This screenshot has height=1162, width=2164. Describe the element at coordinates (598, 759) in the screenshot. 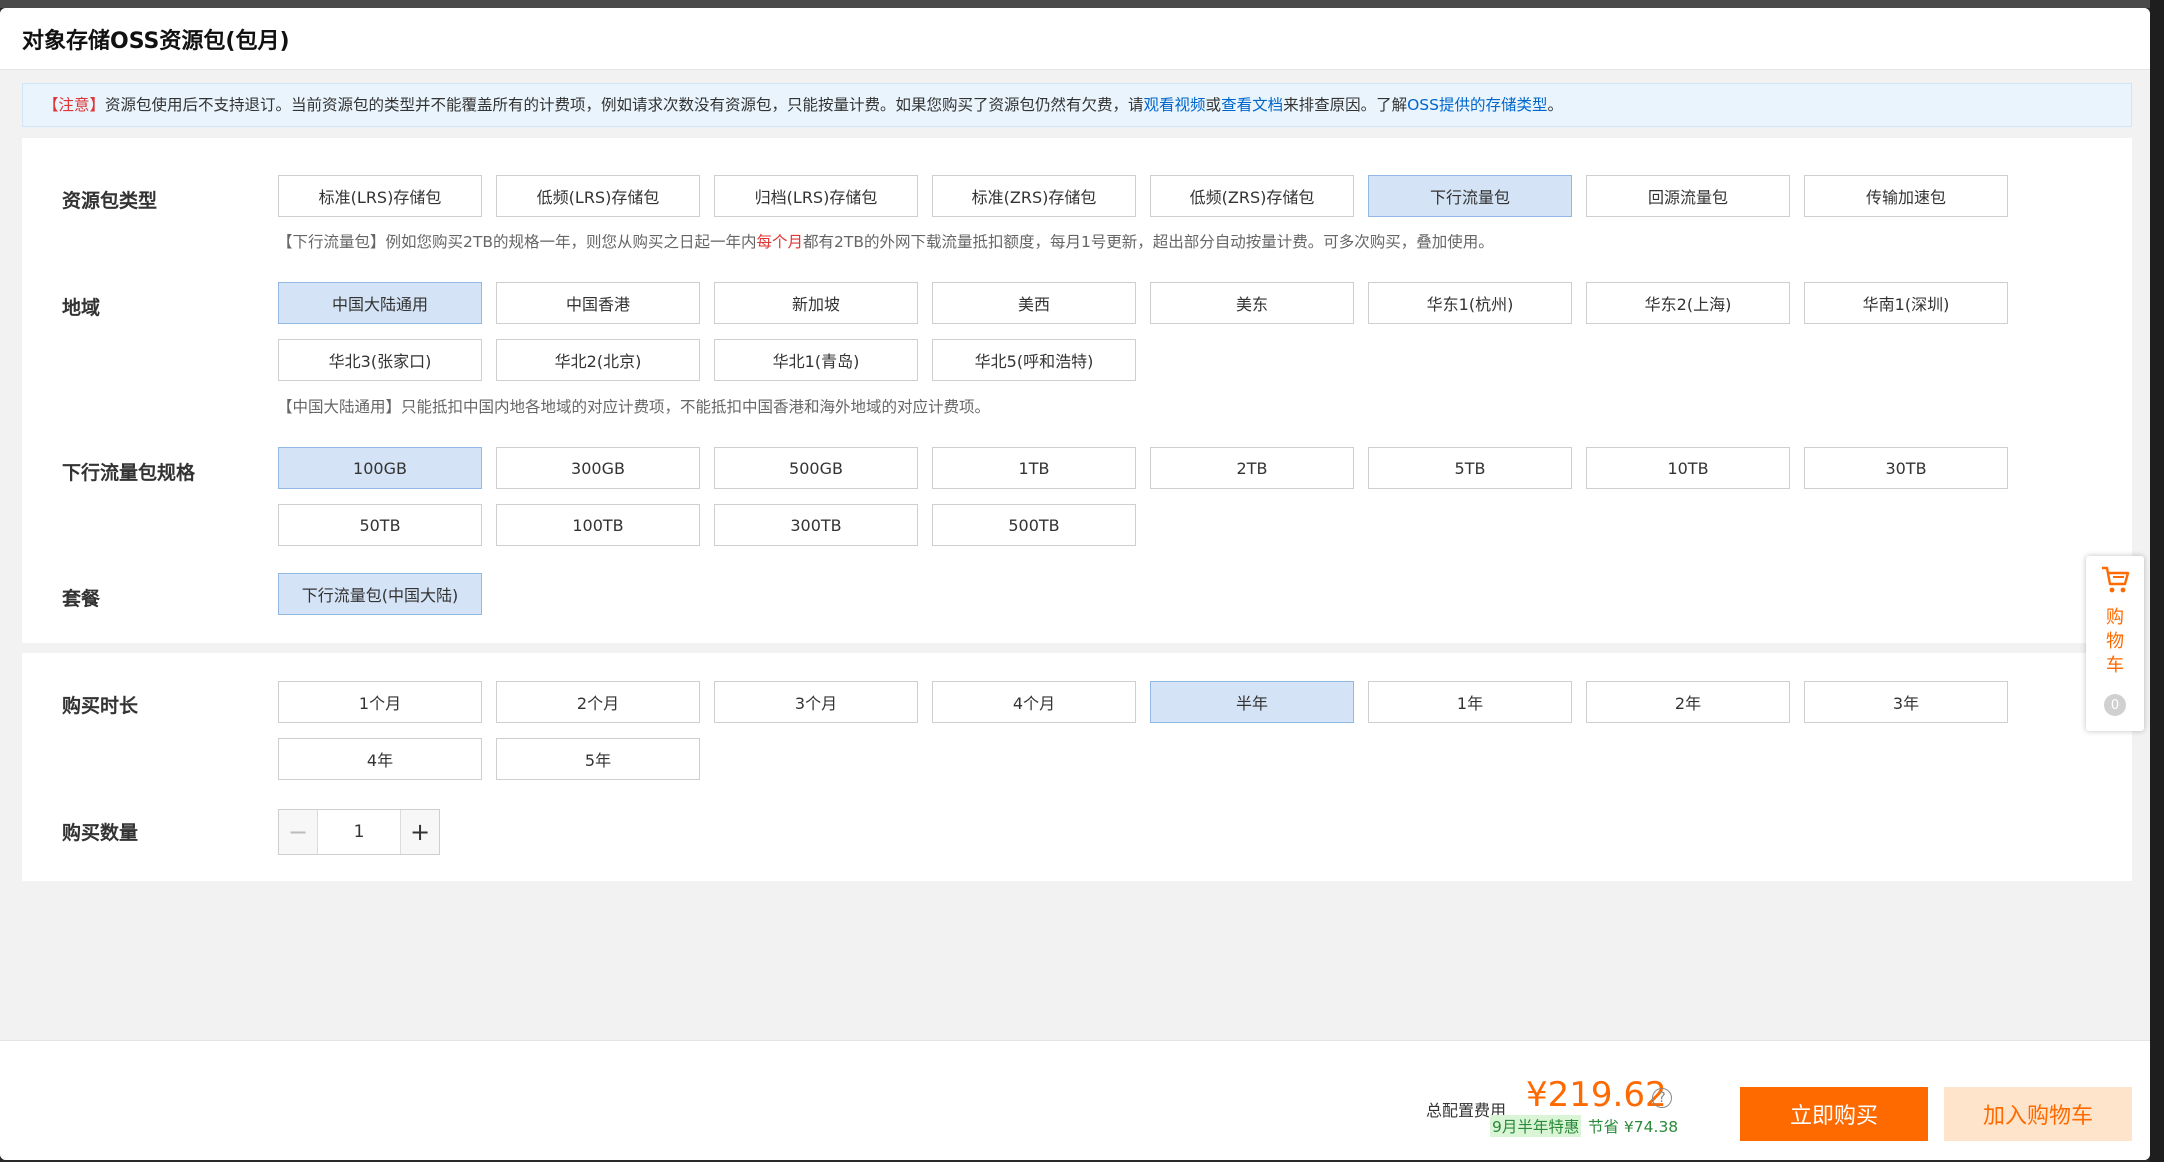

I see `duration-option: 5年` at that location.